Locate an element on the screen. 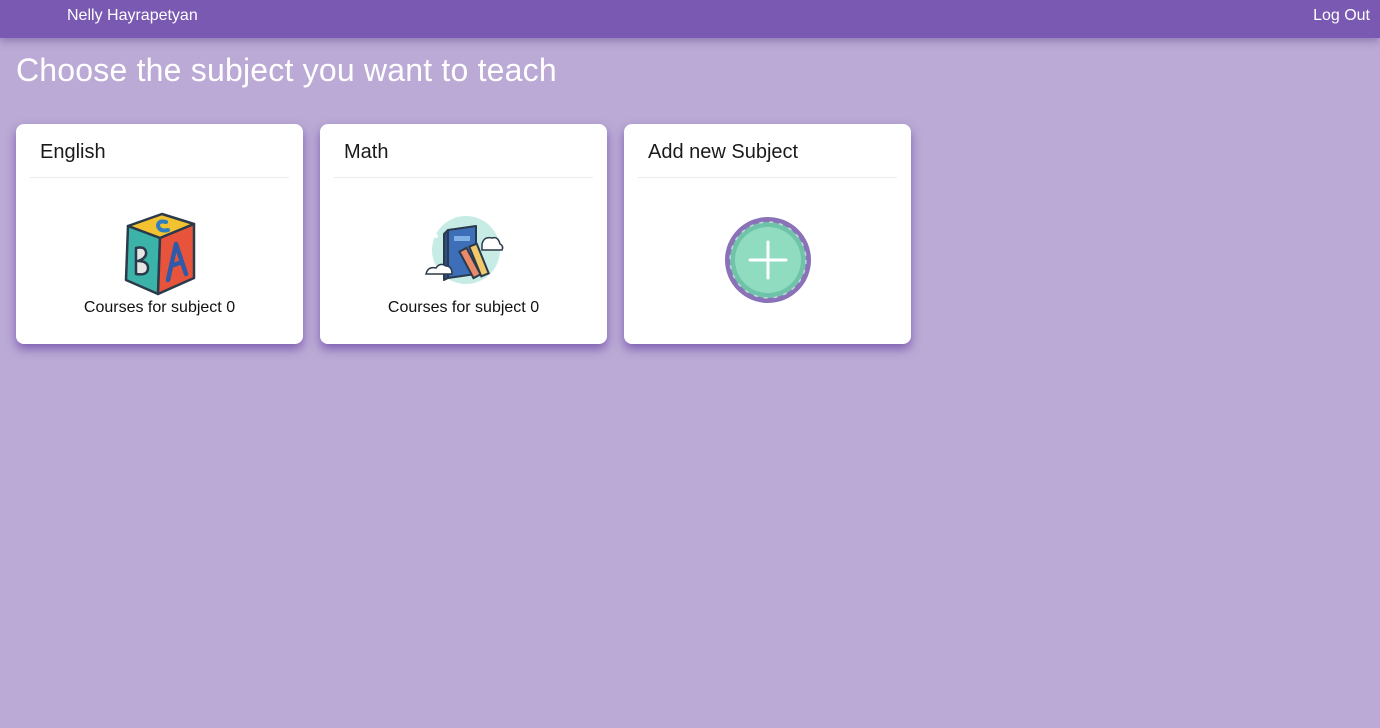  card-header: Math is located at coordinates (463, 151).